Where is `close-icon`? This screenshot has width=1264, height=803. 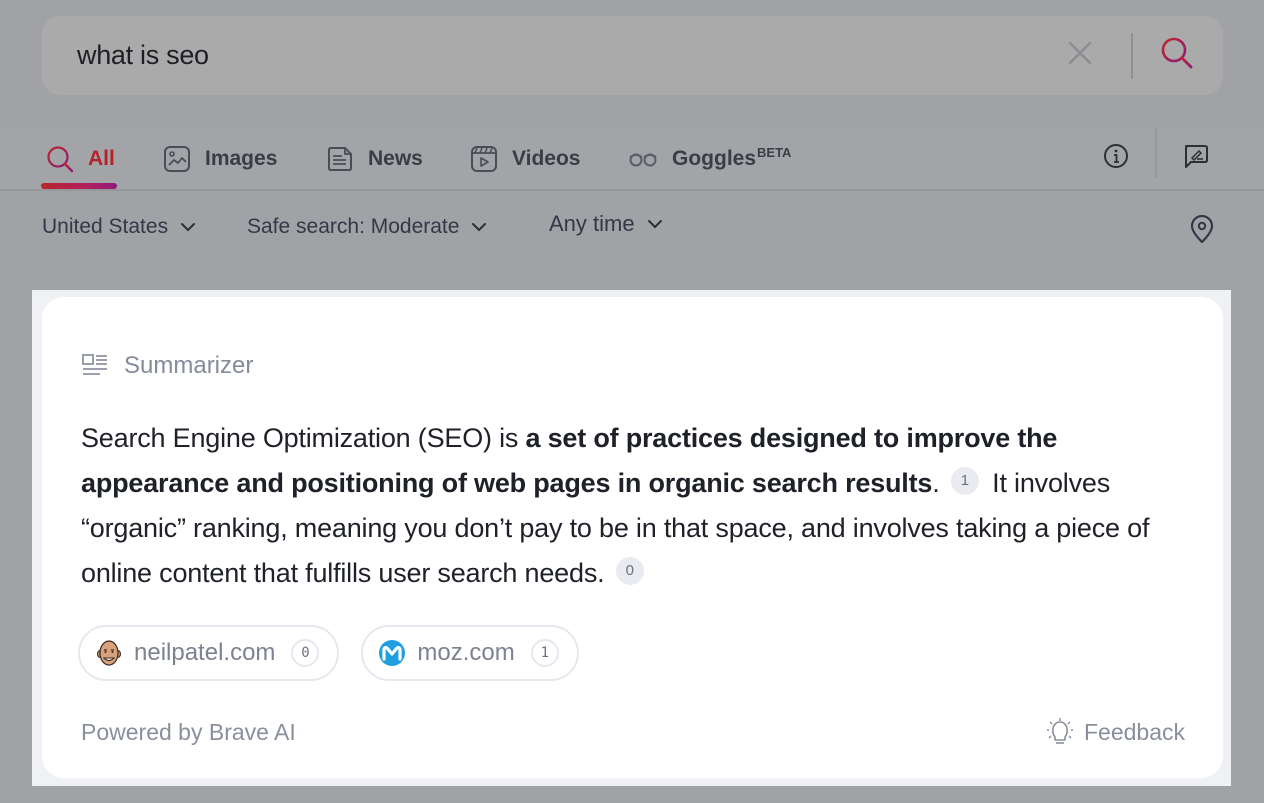
close-icon is located at coordinates (1080, 55).